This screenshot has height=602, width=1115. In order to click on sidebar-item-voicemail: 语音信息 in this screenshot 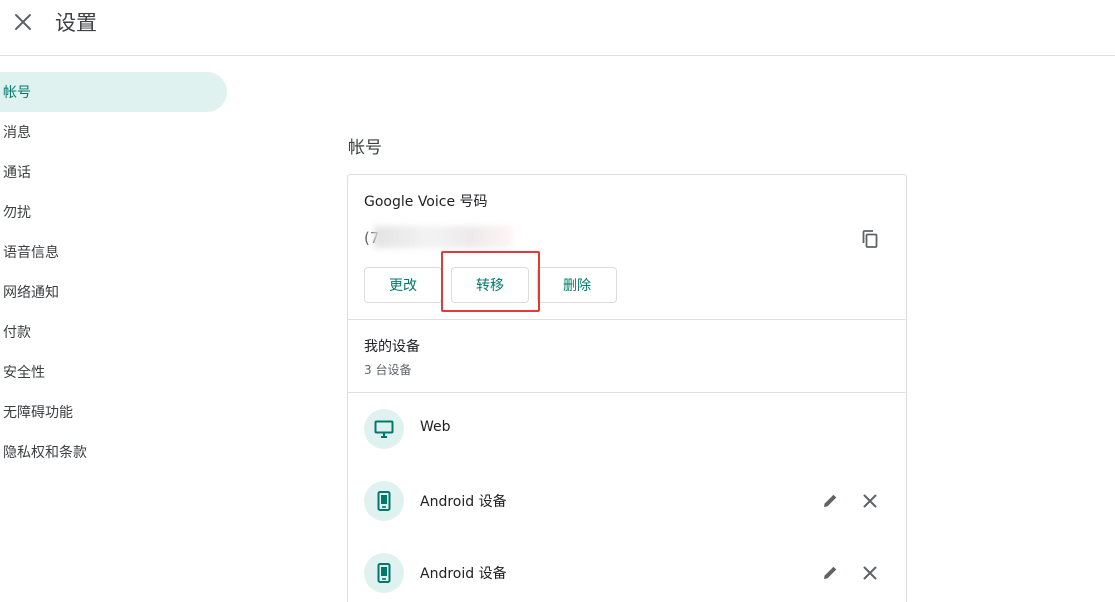, I will do `click(114, 252)`.